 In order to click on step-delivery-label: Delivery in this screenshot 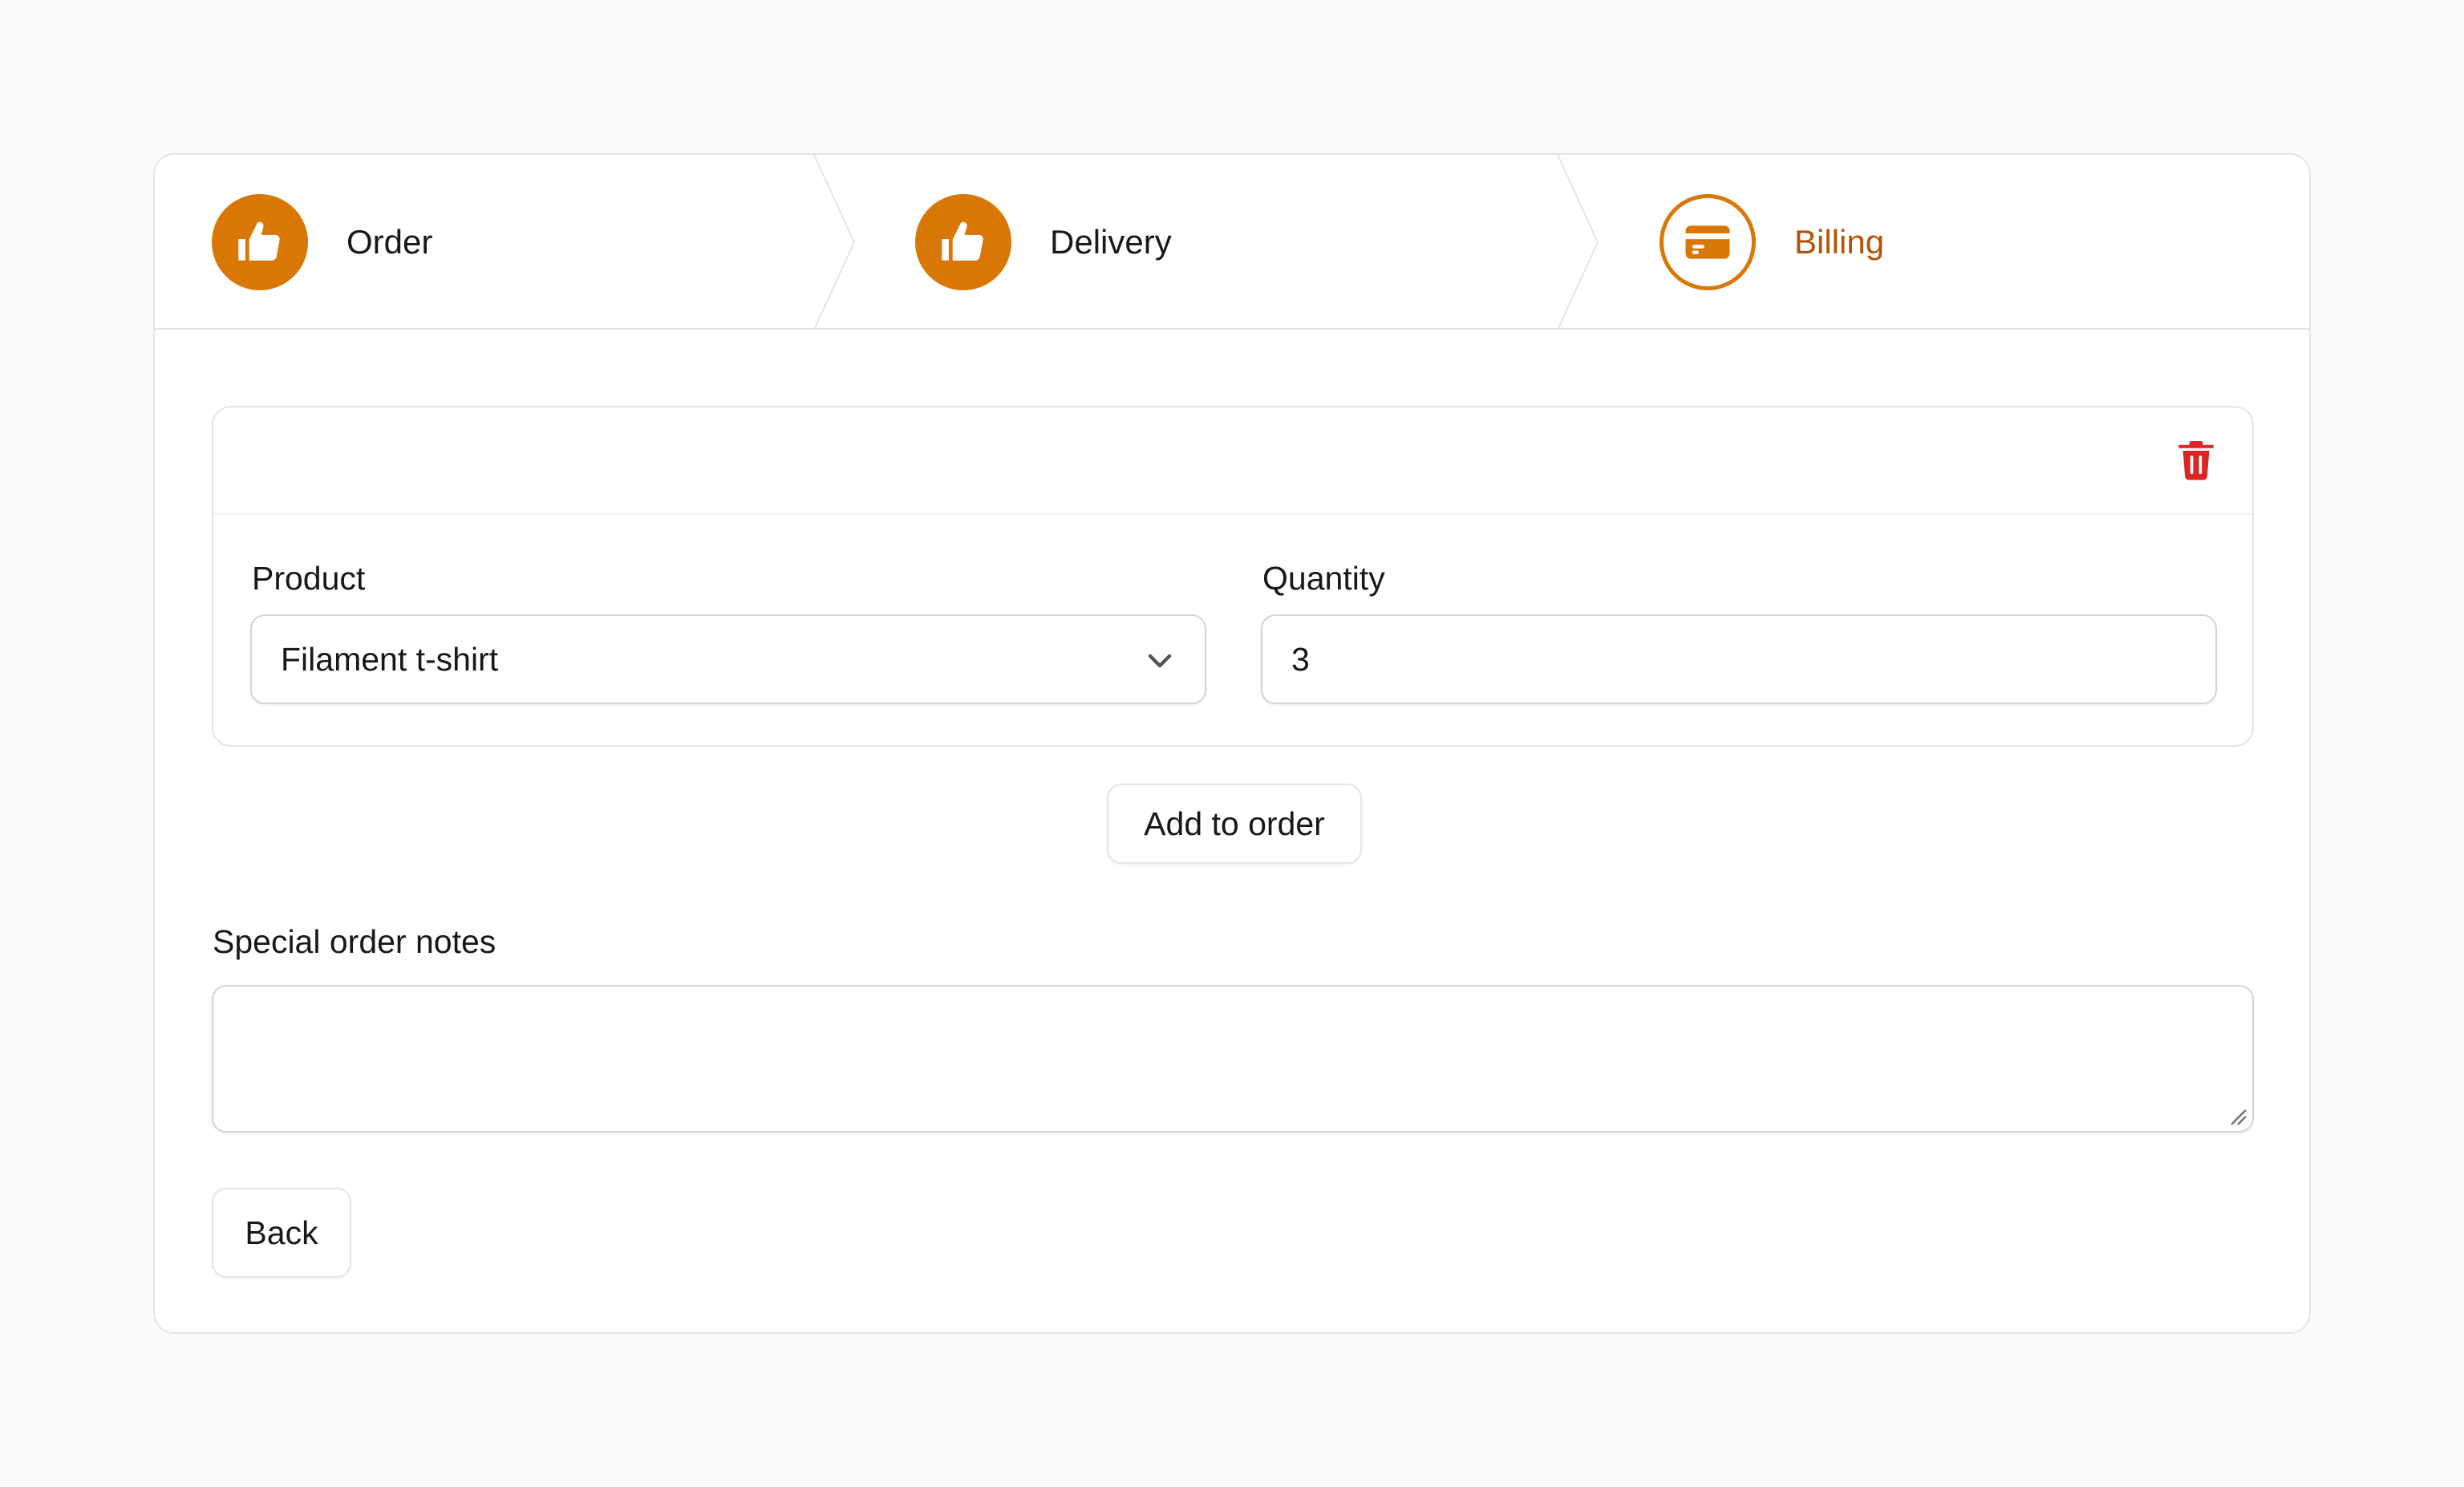, I will do `click(1111, 242)`.